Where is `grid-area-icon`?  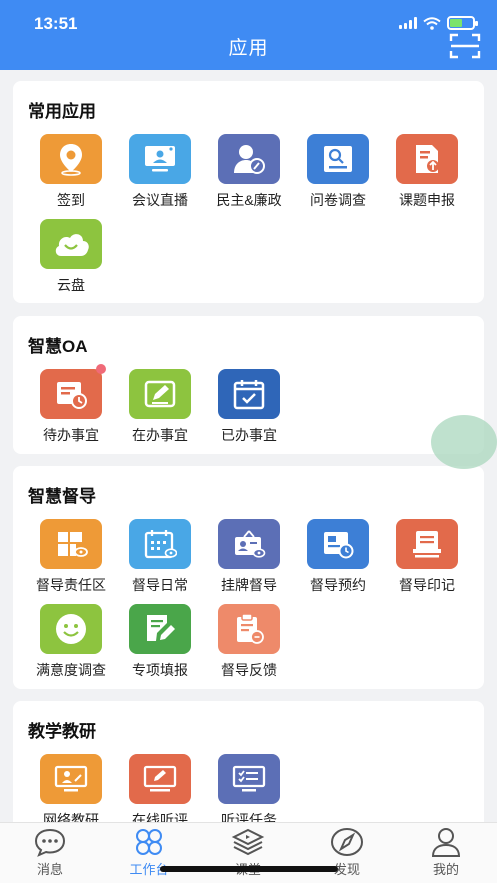
grid-area-icon is located at coordinates (71, 544).